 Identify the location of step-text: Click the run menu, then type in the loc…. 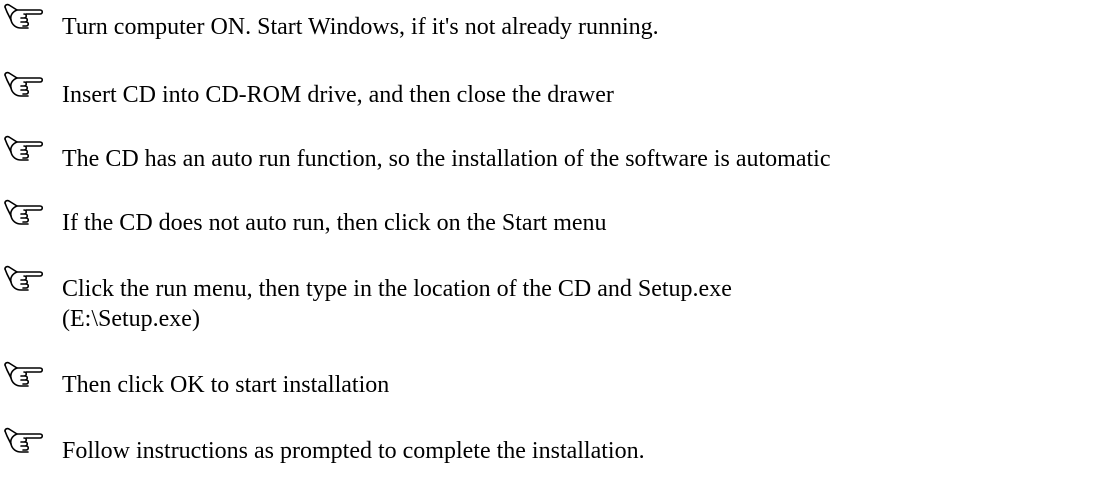
(397, 289).